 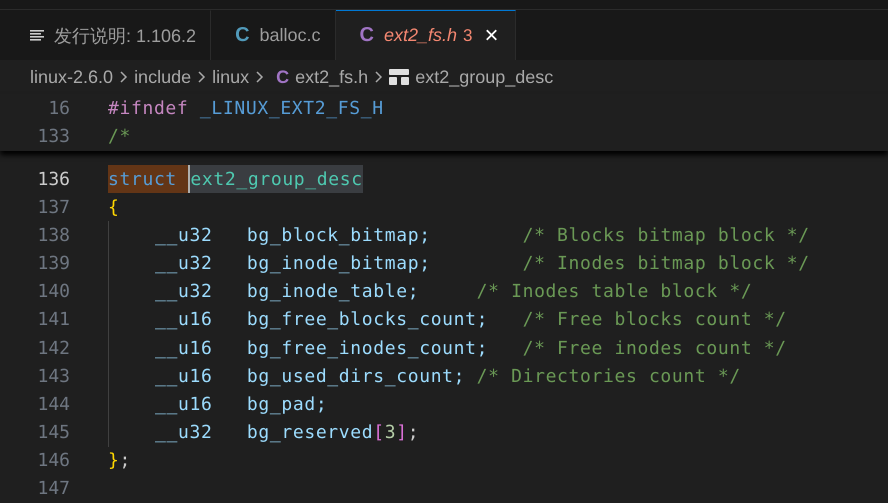 I want to click on line-number: 136, so click(x=53, y=179).